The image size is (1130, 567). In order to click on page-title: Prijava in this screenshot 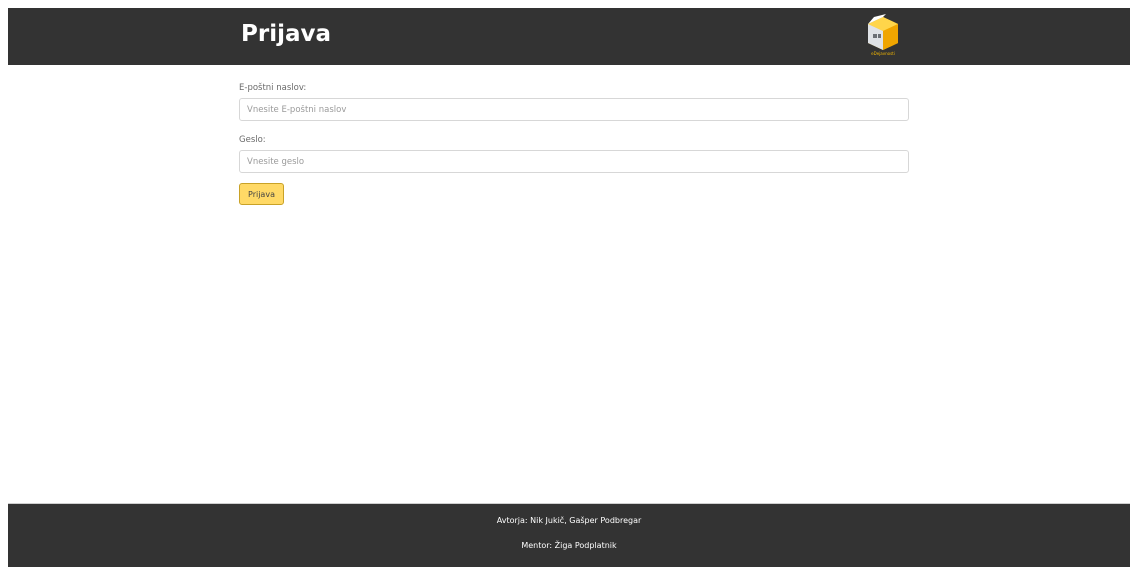, I will do `click(286, 34)`.